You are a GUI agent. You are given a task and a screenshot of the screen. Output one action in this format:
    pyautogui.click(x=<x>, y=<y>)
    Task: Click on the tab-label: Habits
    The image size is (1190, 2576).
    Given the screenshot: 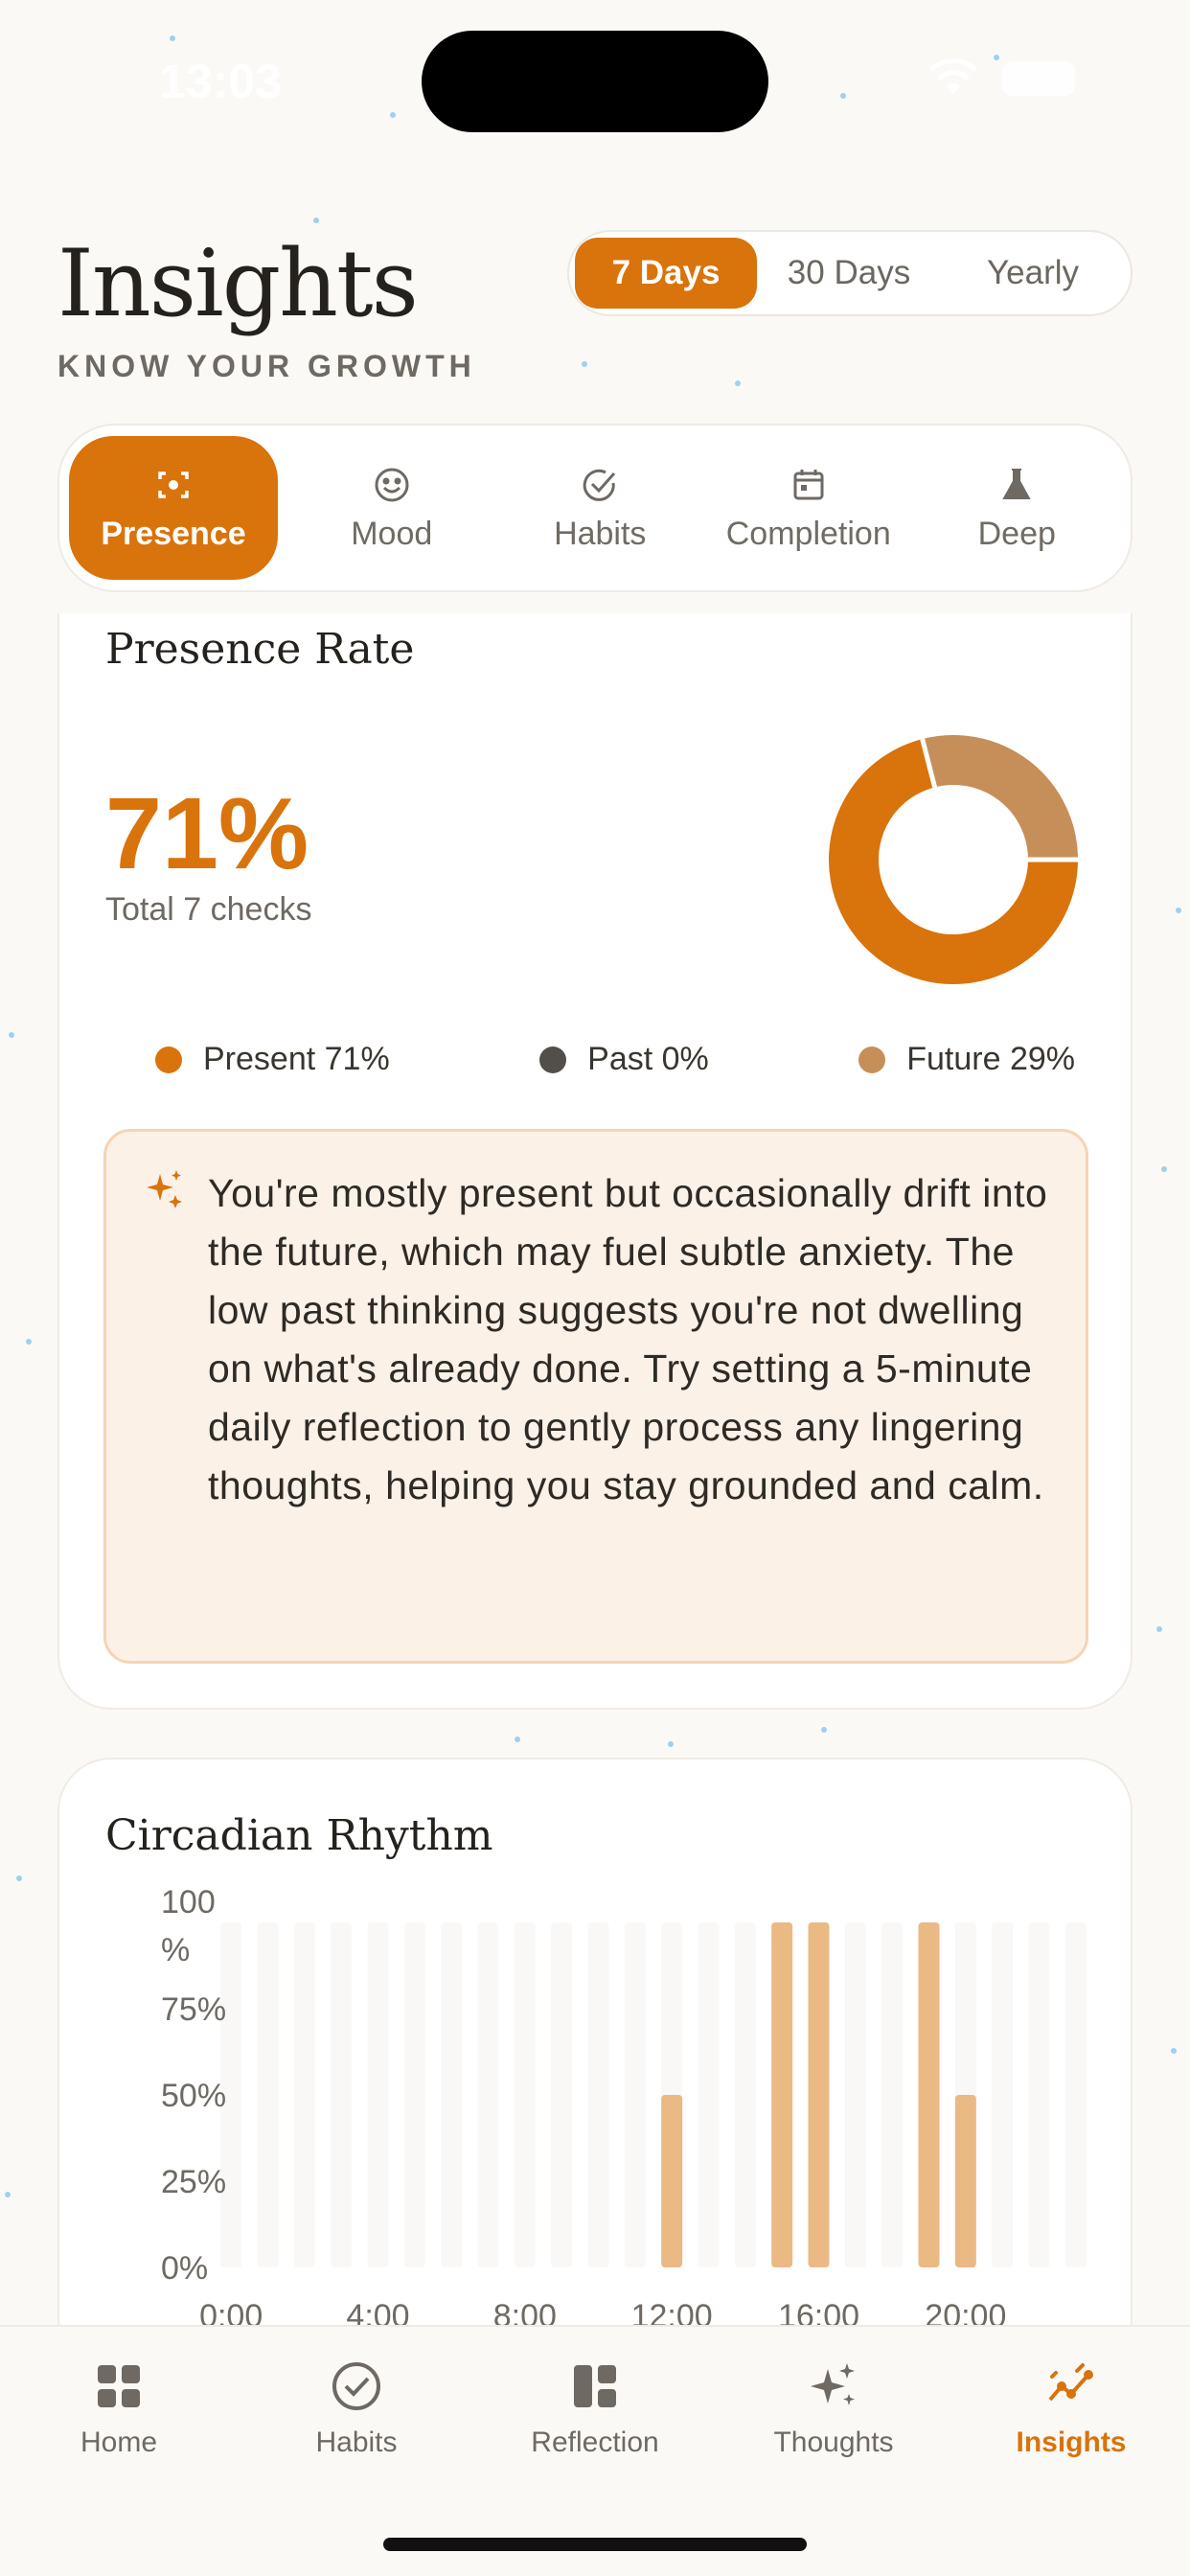 What is the action you would take?
    pyautogui.click(x=601, y=533)
    